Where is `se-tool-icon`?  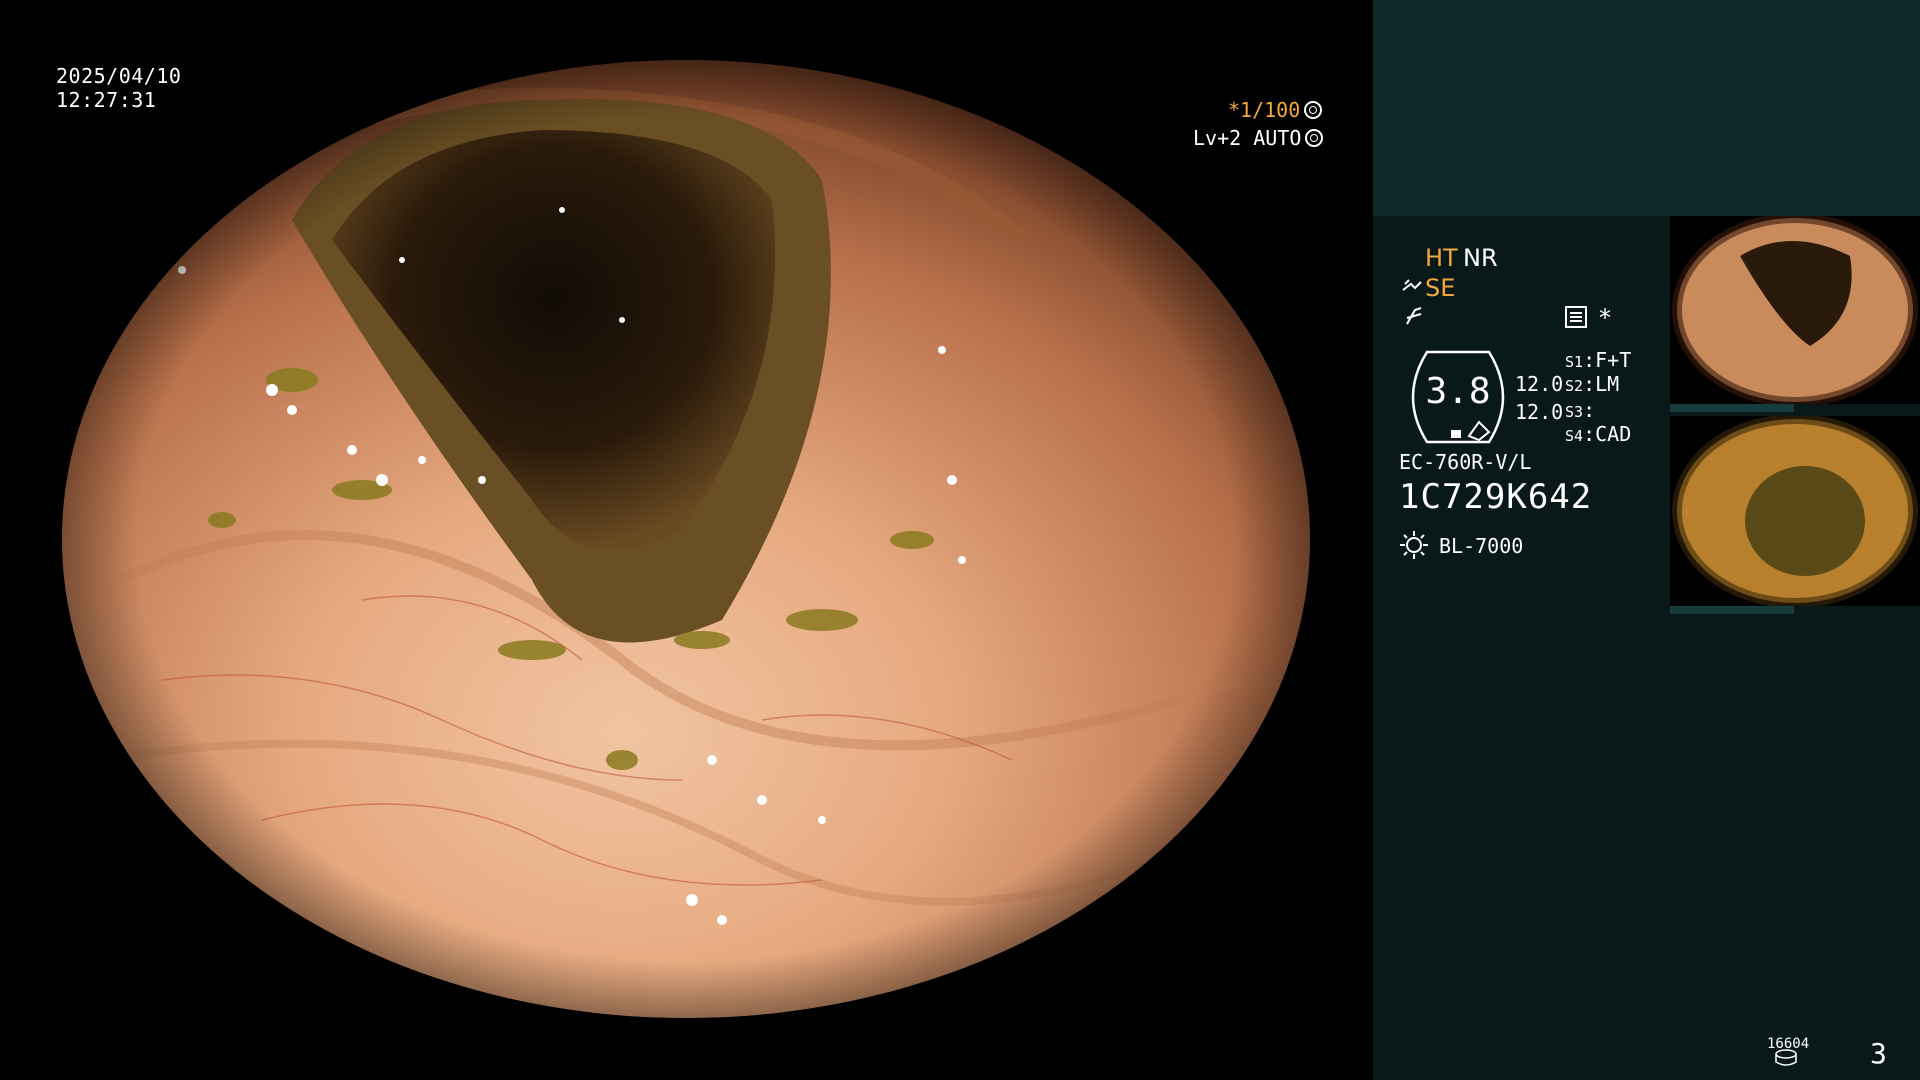
se-tool-icon is located at coordinates (1412, 285).